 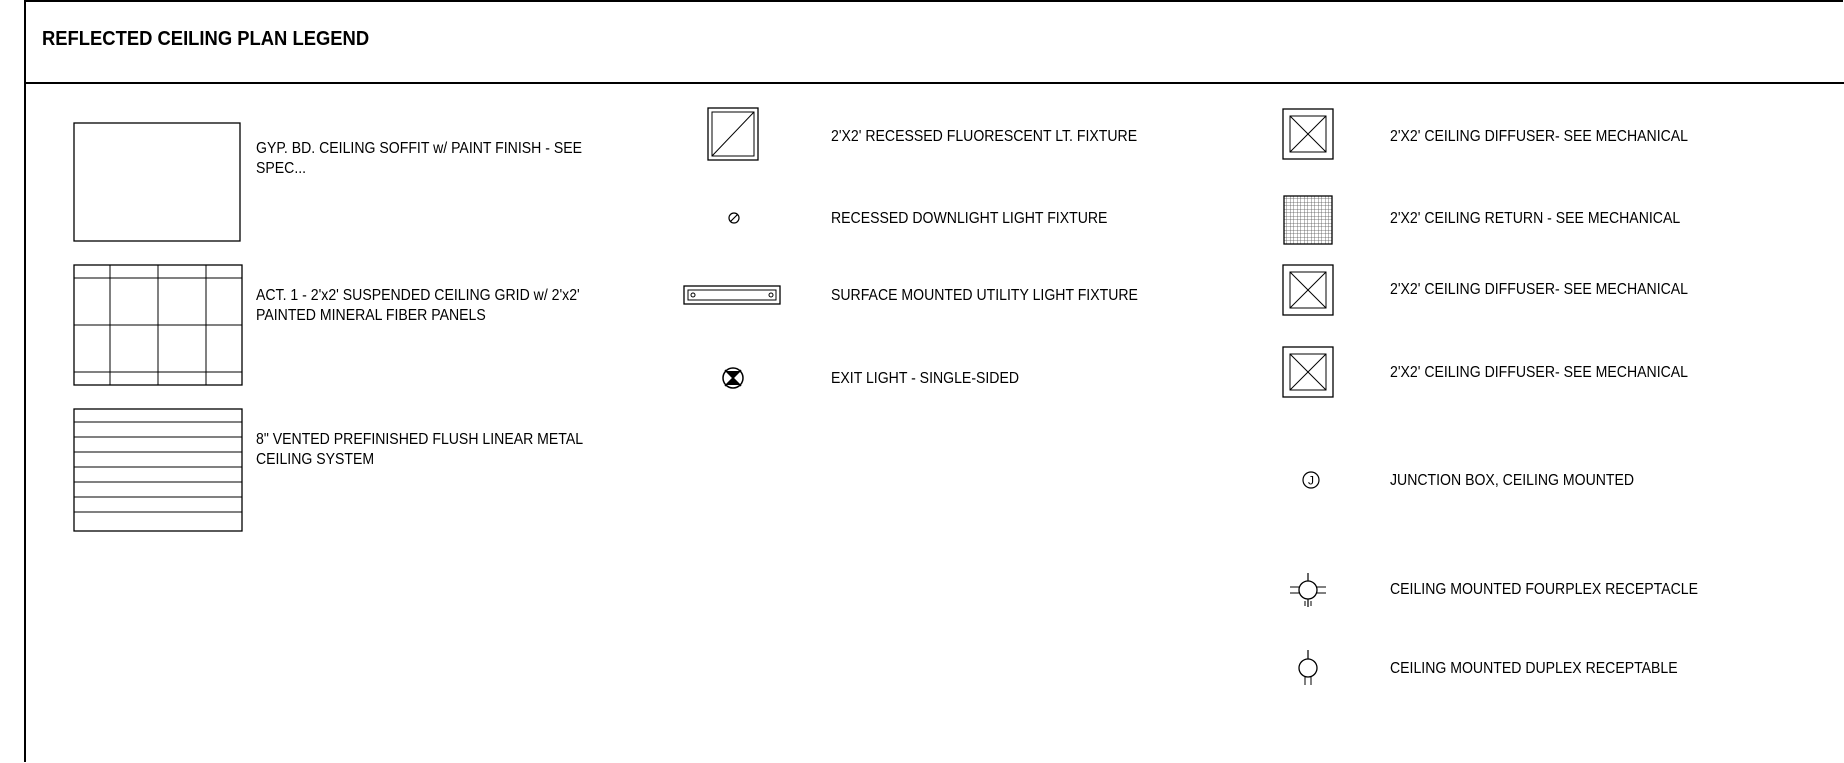 What do you see at coordinates (315, 459) in the screenshot?
I see `linear-metal-label-2: CEILING SYSTEM` at bounding box center [315, 459].